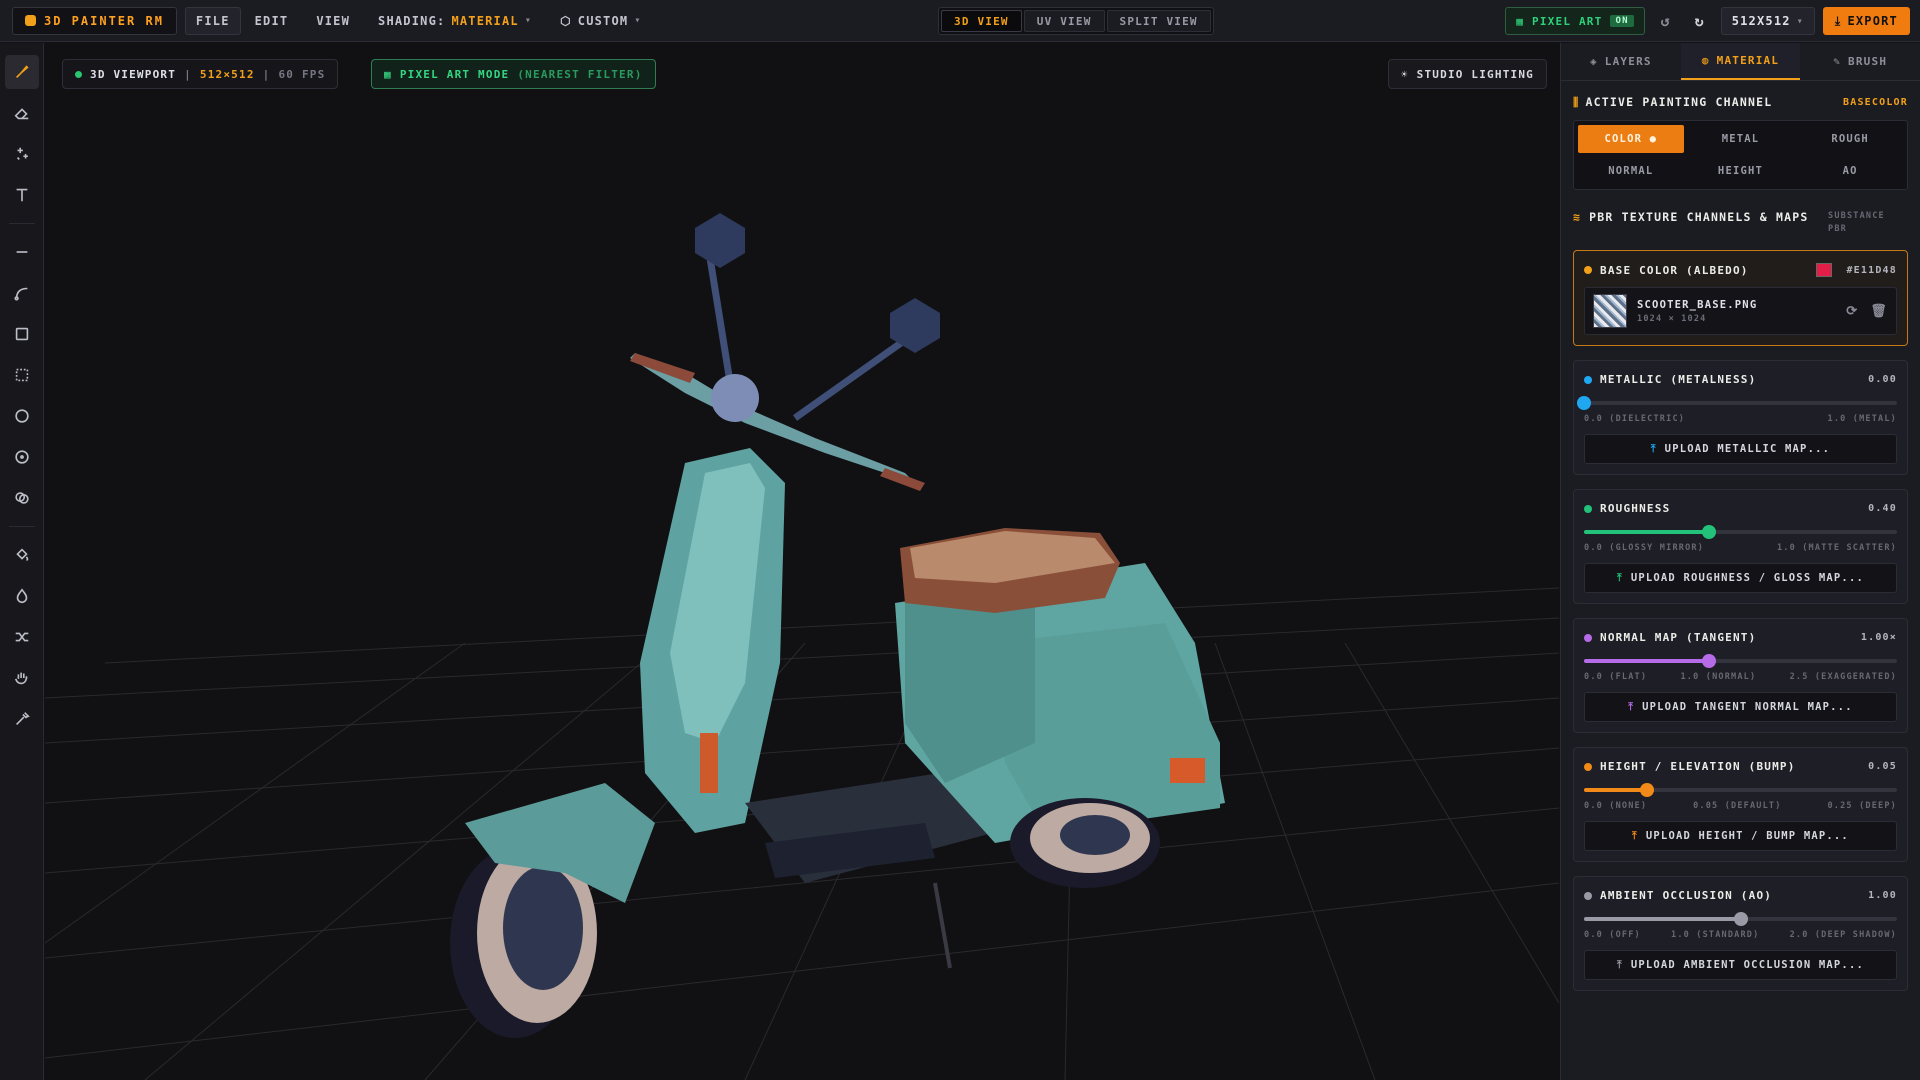  Describe the element at coordinates (1678, 379) in the screenshot. I see `metallic-title: METALLIC (METALNESS)` at that location.